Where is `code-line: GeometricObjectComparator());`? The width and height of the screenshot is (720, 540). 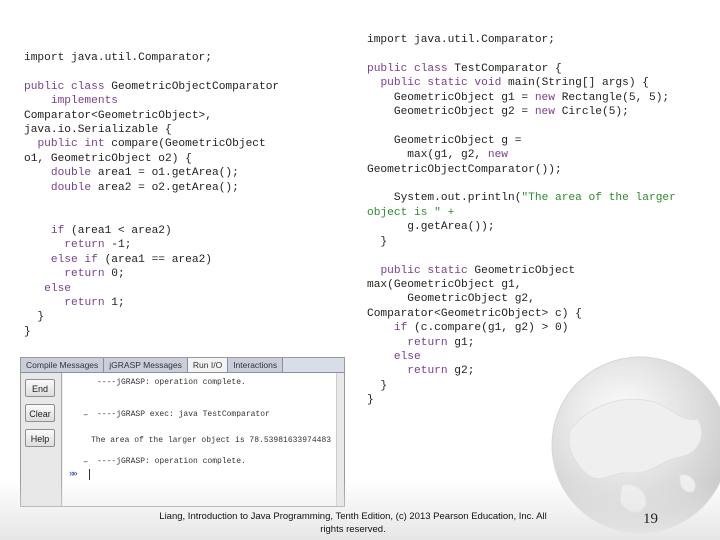
code-line: GeometricObjectComparator()); is located at coordinates (464, 170).